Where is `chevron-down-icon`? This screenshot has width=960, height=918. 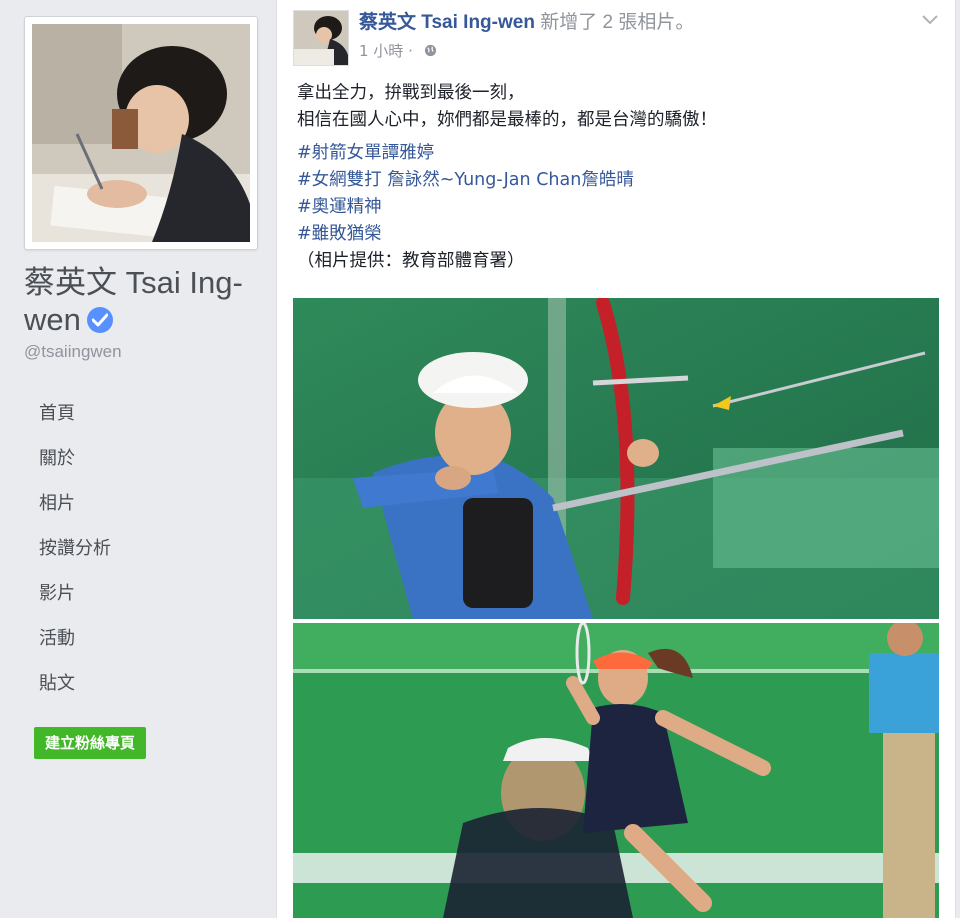 chevron-down-icon is located at coordinates (930, 19).